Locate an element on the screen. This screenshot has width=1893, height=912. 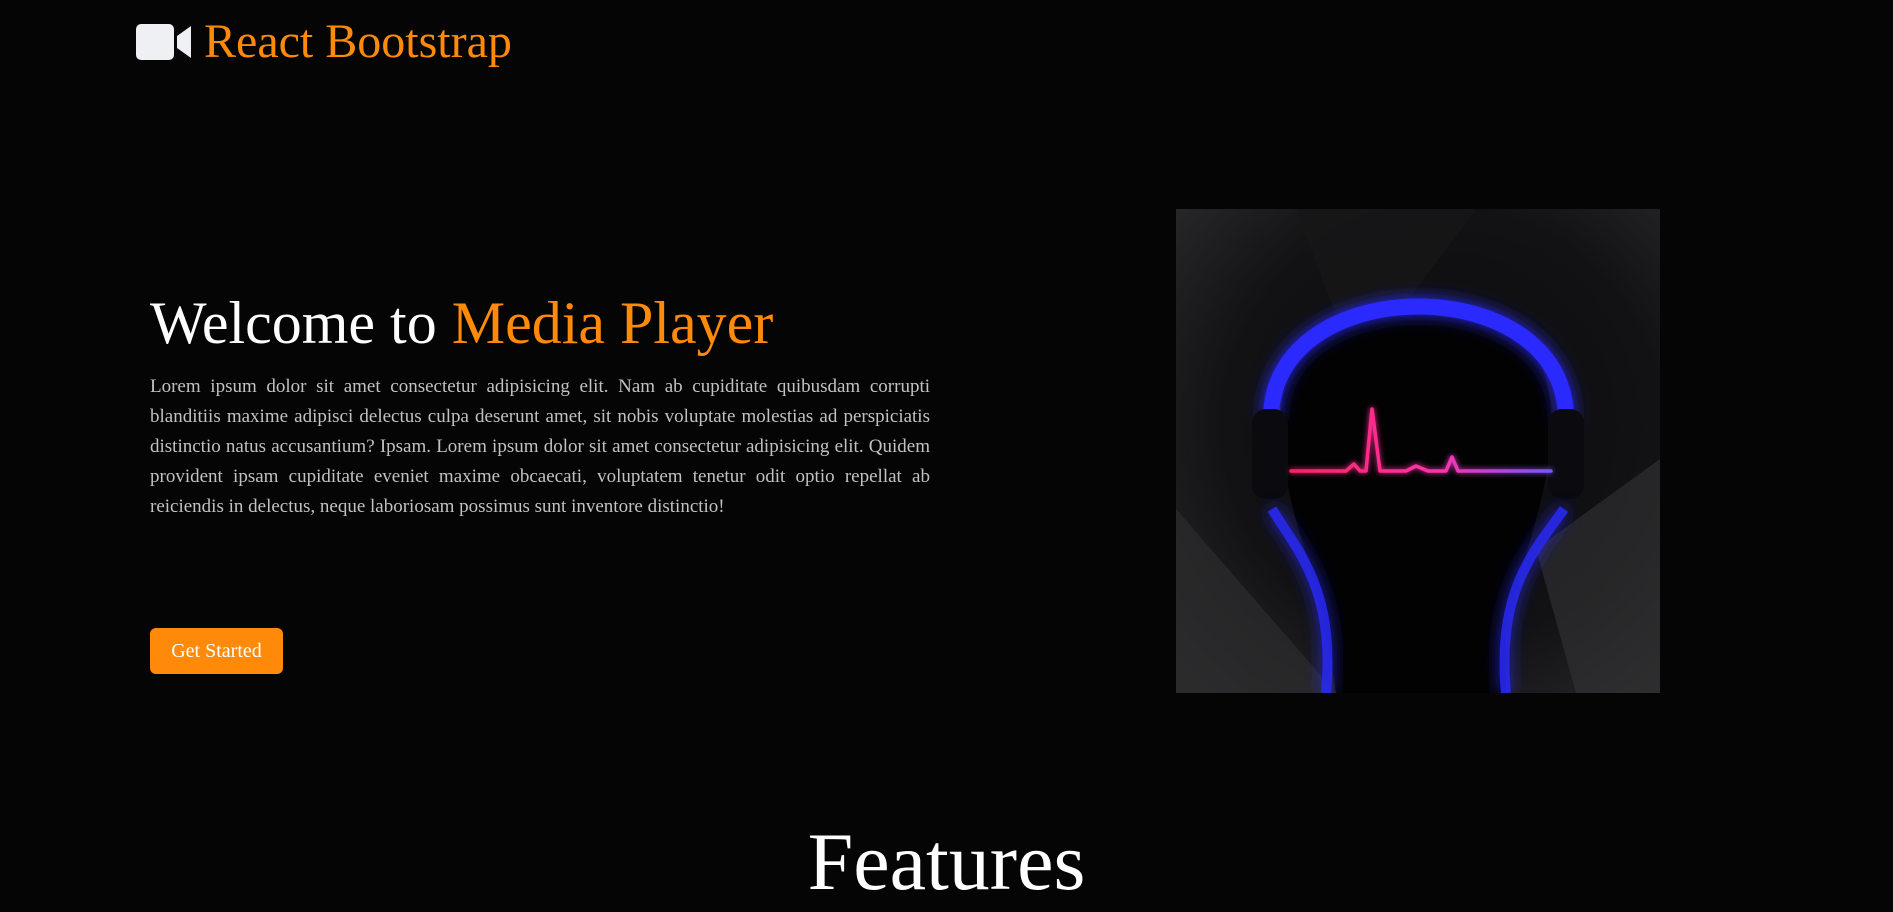
navbar-brand: React Bootstrap is located at coordinates (323, 42).